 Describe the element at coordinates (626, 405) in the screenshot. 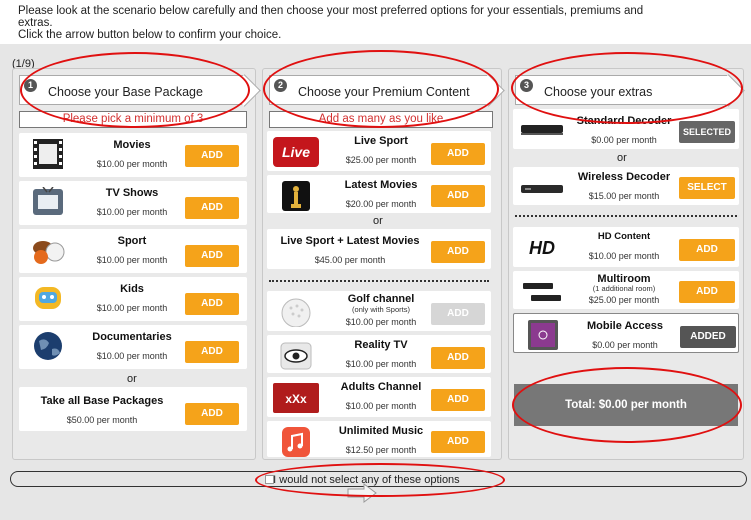

I see `total-price: Total: $0.00 per month` at that location.